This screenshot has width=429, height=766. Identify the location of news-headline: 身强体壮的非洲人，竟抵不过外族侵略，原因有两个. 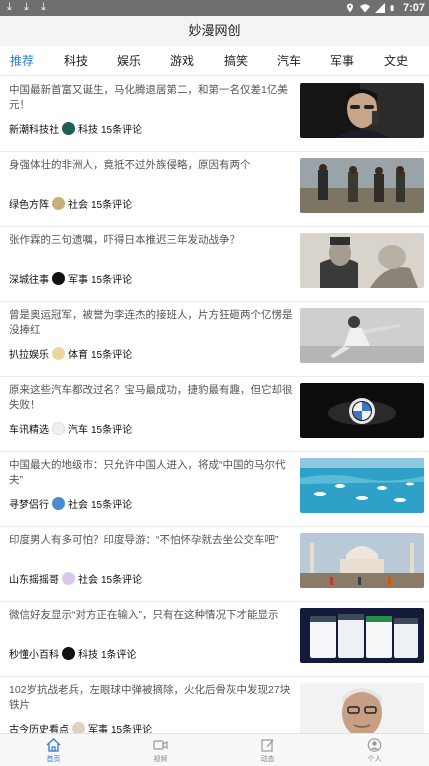
(152, 165).